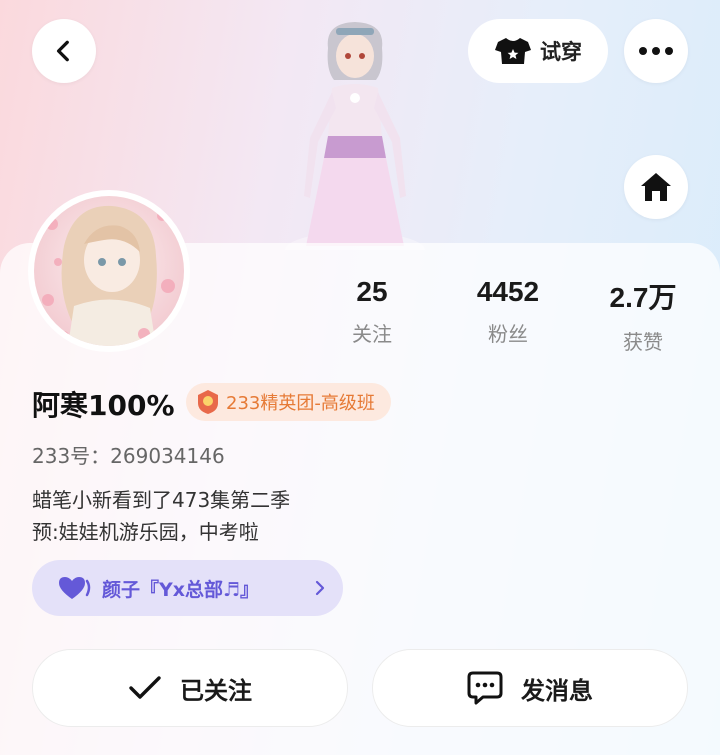 The image size is (720, 755). What do you see at coordinates (355, 134) in the screenshot?
I see `avatar-3d-figure` at bounding box center [355, 134].